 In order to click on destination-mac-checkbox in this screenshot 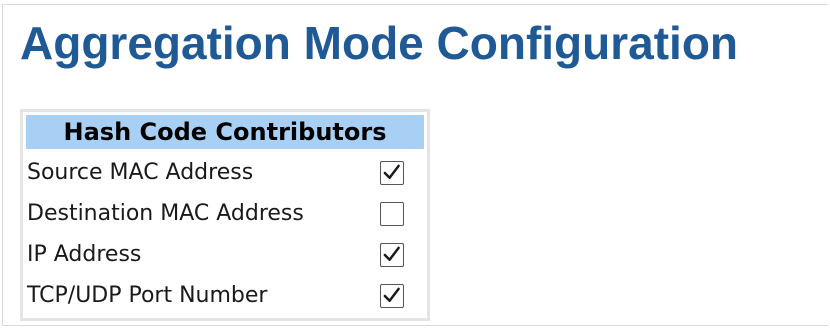, I will do `click(392, 214)`.